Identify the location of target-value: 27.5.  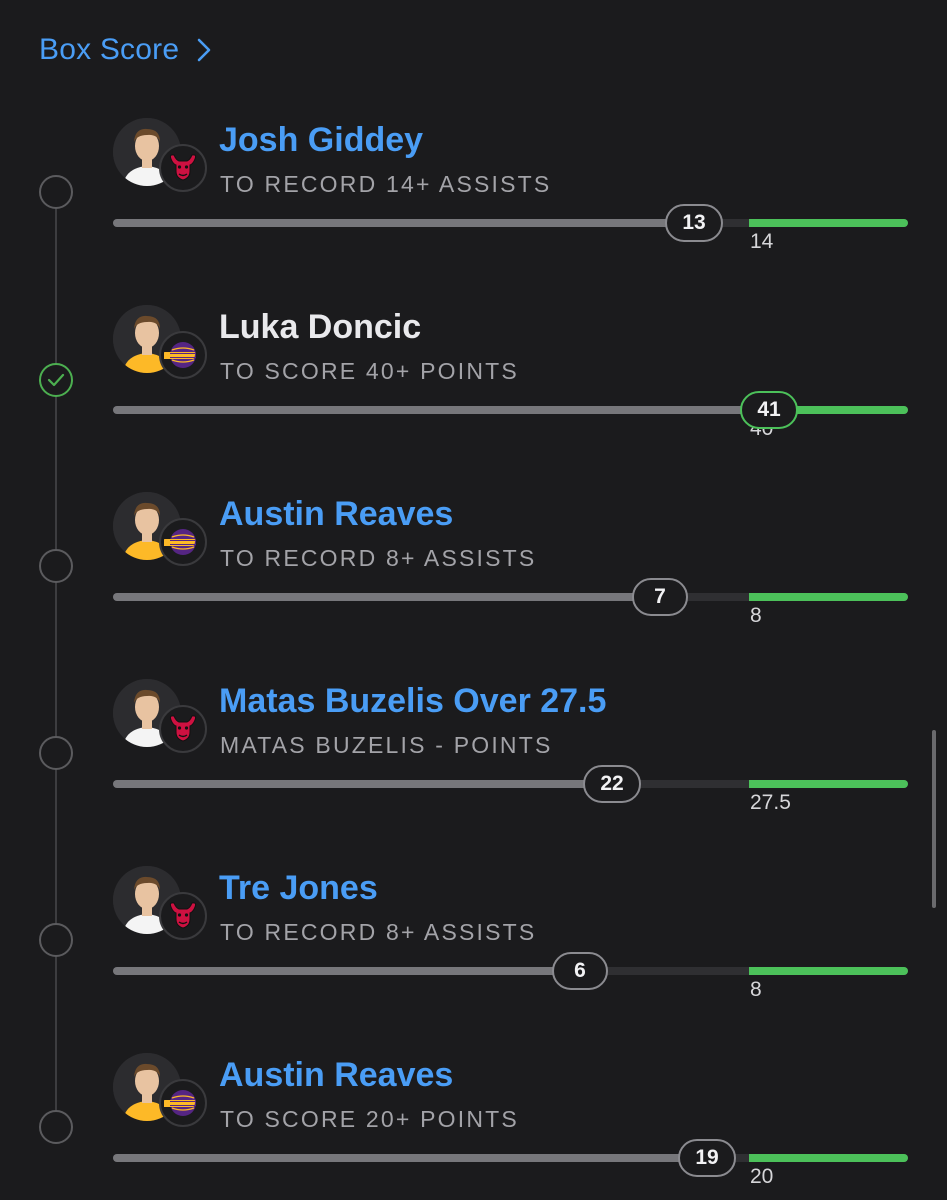
(770, 802).